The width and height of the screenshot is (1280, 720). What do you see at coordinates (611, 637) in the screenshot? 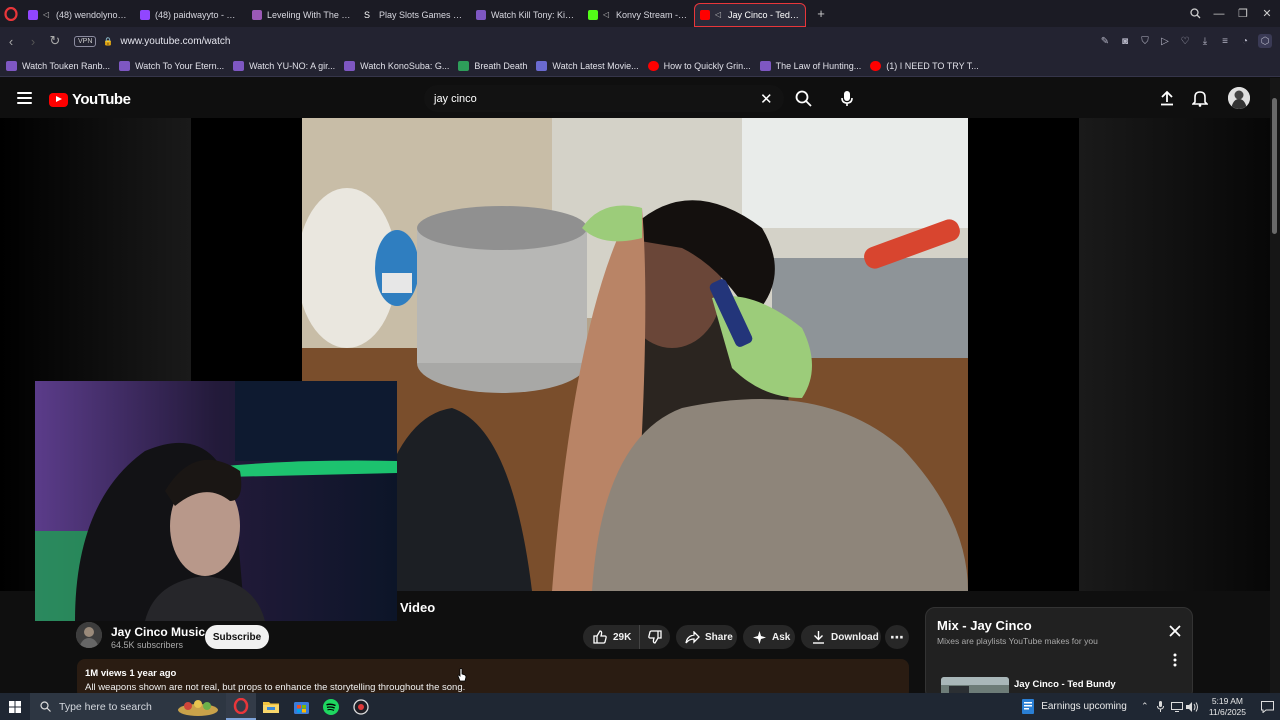
I see `like-button: 29K` at bounding box center [611, 637].